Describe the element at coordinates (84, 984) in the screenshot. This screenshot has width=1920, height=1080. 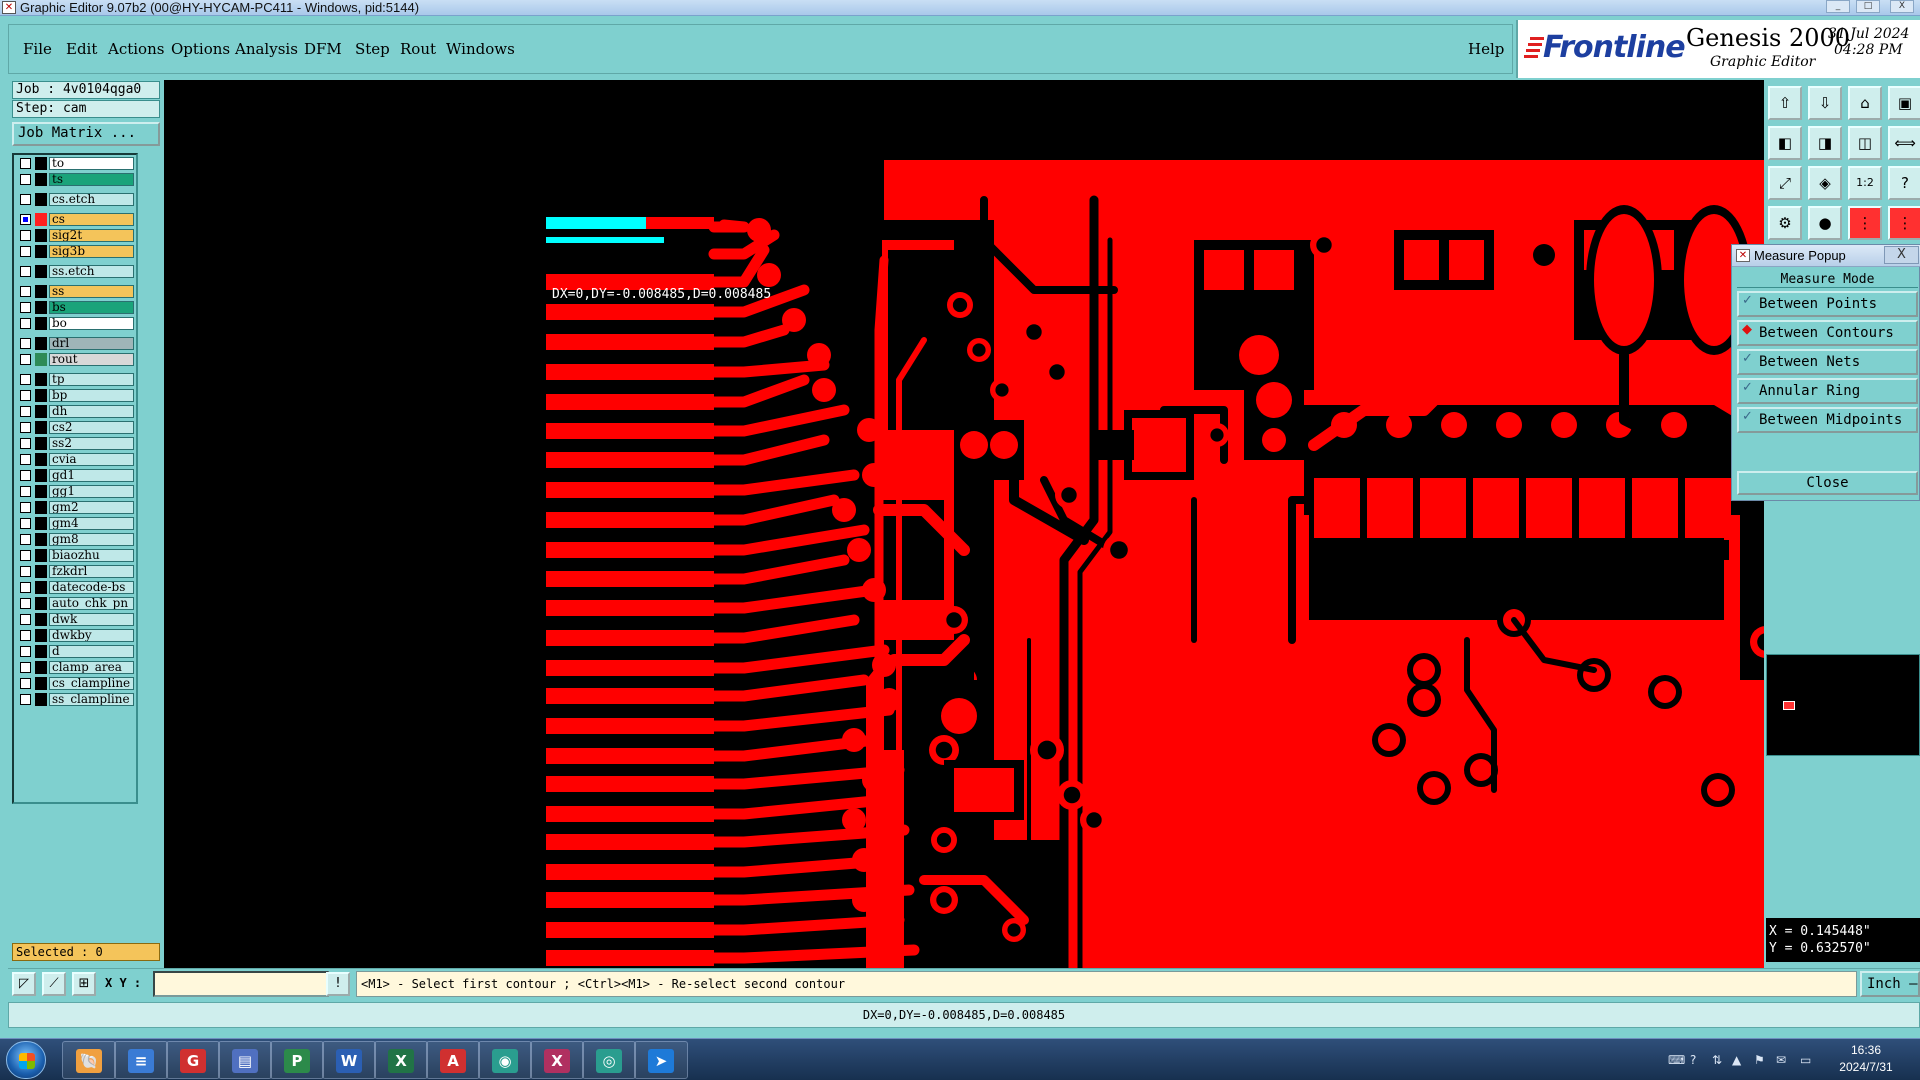
I see `grid-mode-icon: ⊞` at that location.